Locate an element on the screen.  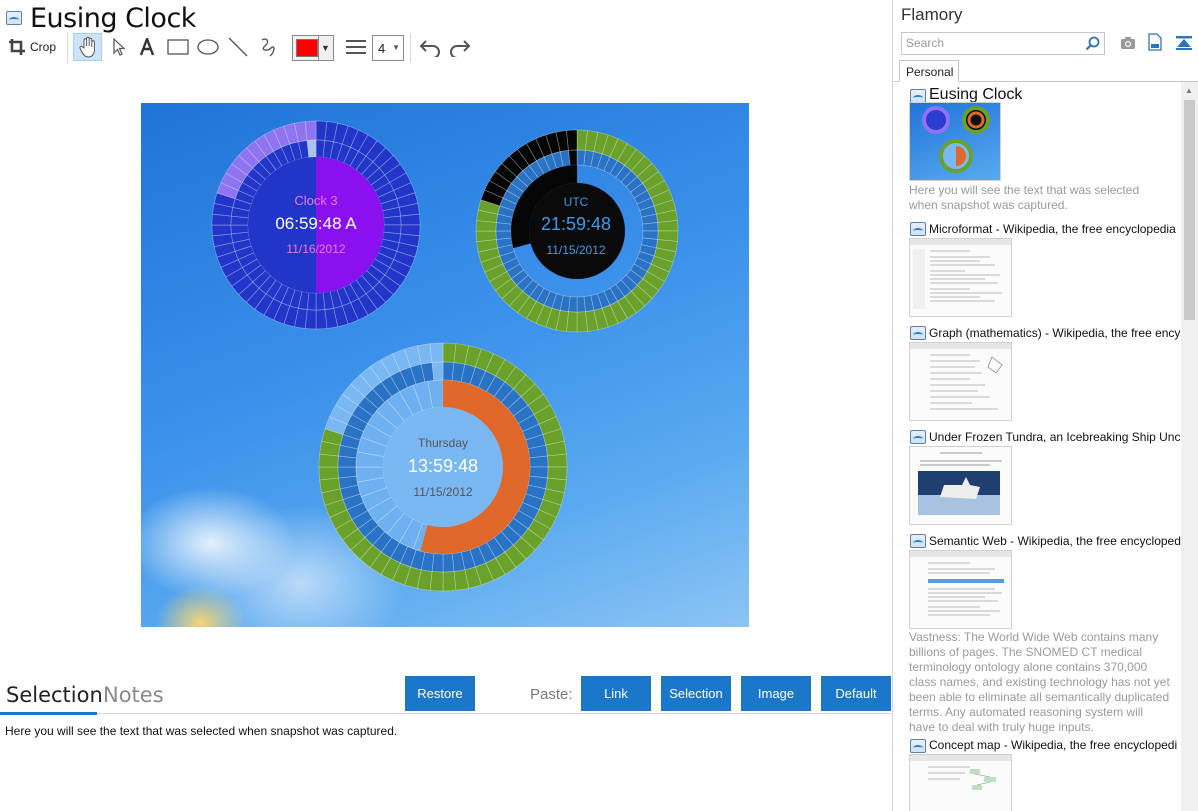
text-icon is located at coordinates (147, 47).